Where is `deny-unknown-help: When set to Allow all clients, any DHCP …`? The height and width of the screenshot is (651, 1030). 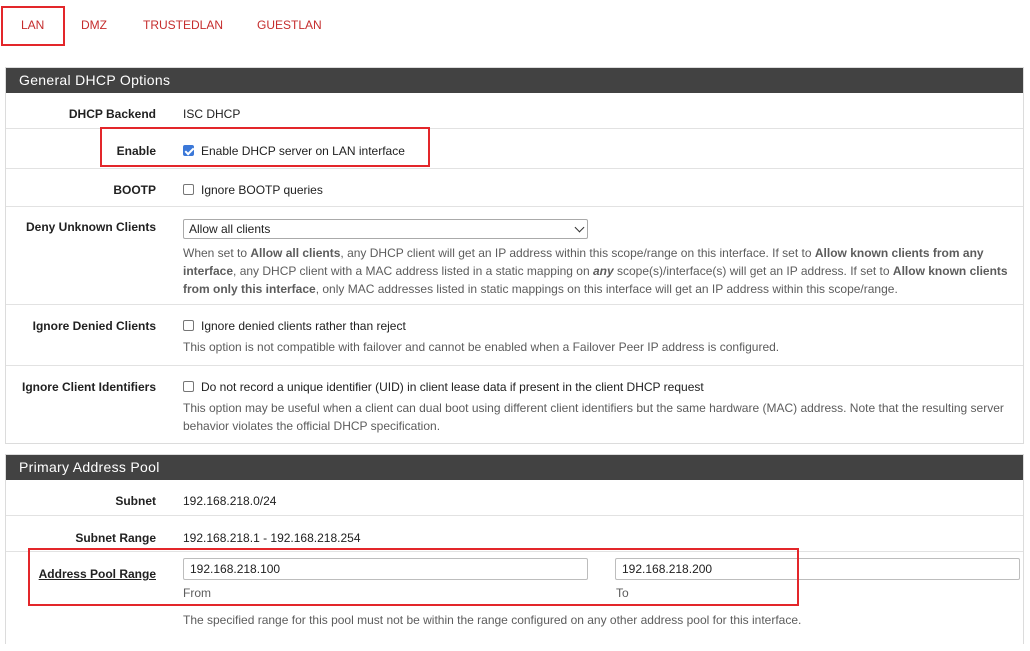
deny-unknown-help: When set to Allow all clients, any DHCP … is located at coordinates (595, 271).